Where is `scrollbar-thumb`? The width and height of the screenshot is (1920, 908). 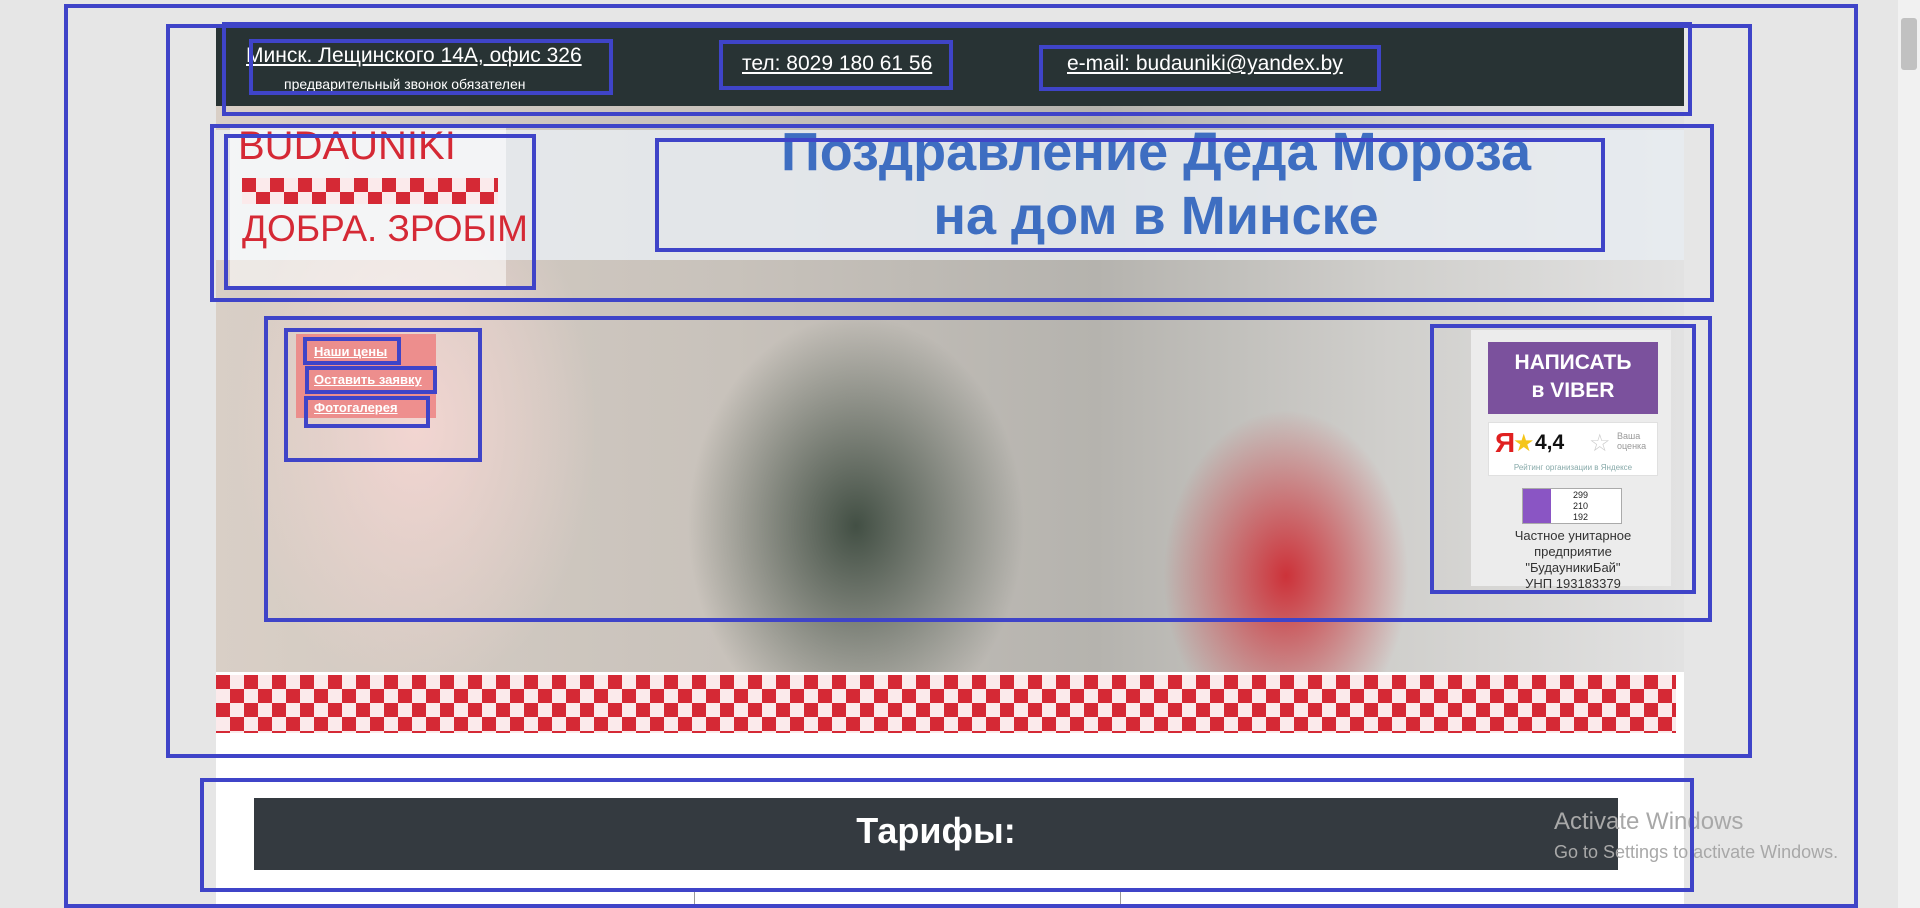
scrollbar-thumb is located at coordinates (1909, 44).